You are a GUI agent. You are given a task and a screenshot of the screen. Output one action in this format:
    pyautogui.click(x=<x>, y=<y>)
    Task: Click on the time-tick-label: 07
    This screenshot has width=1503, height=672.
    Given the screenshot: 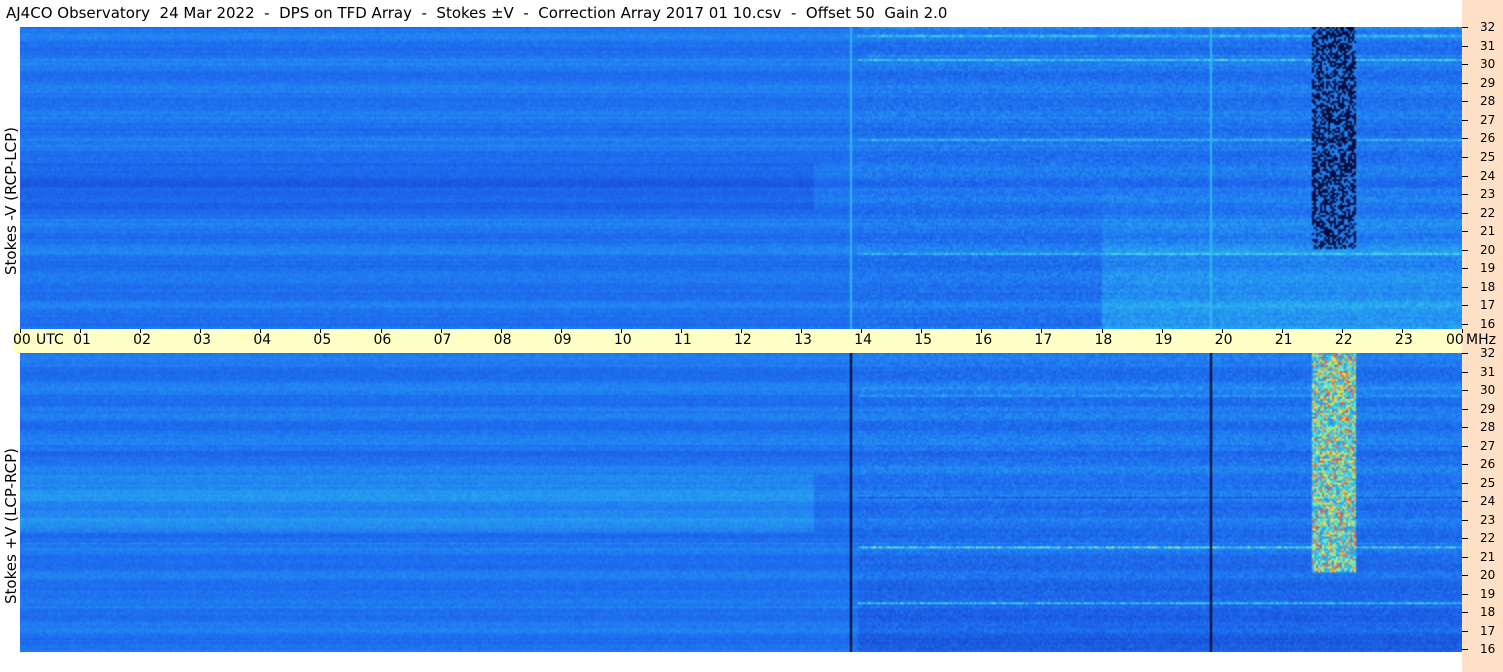 What is the action you would take?
    pyautogui.click(x=442, y=340)
    